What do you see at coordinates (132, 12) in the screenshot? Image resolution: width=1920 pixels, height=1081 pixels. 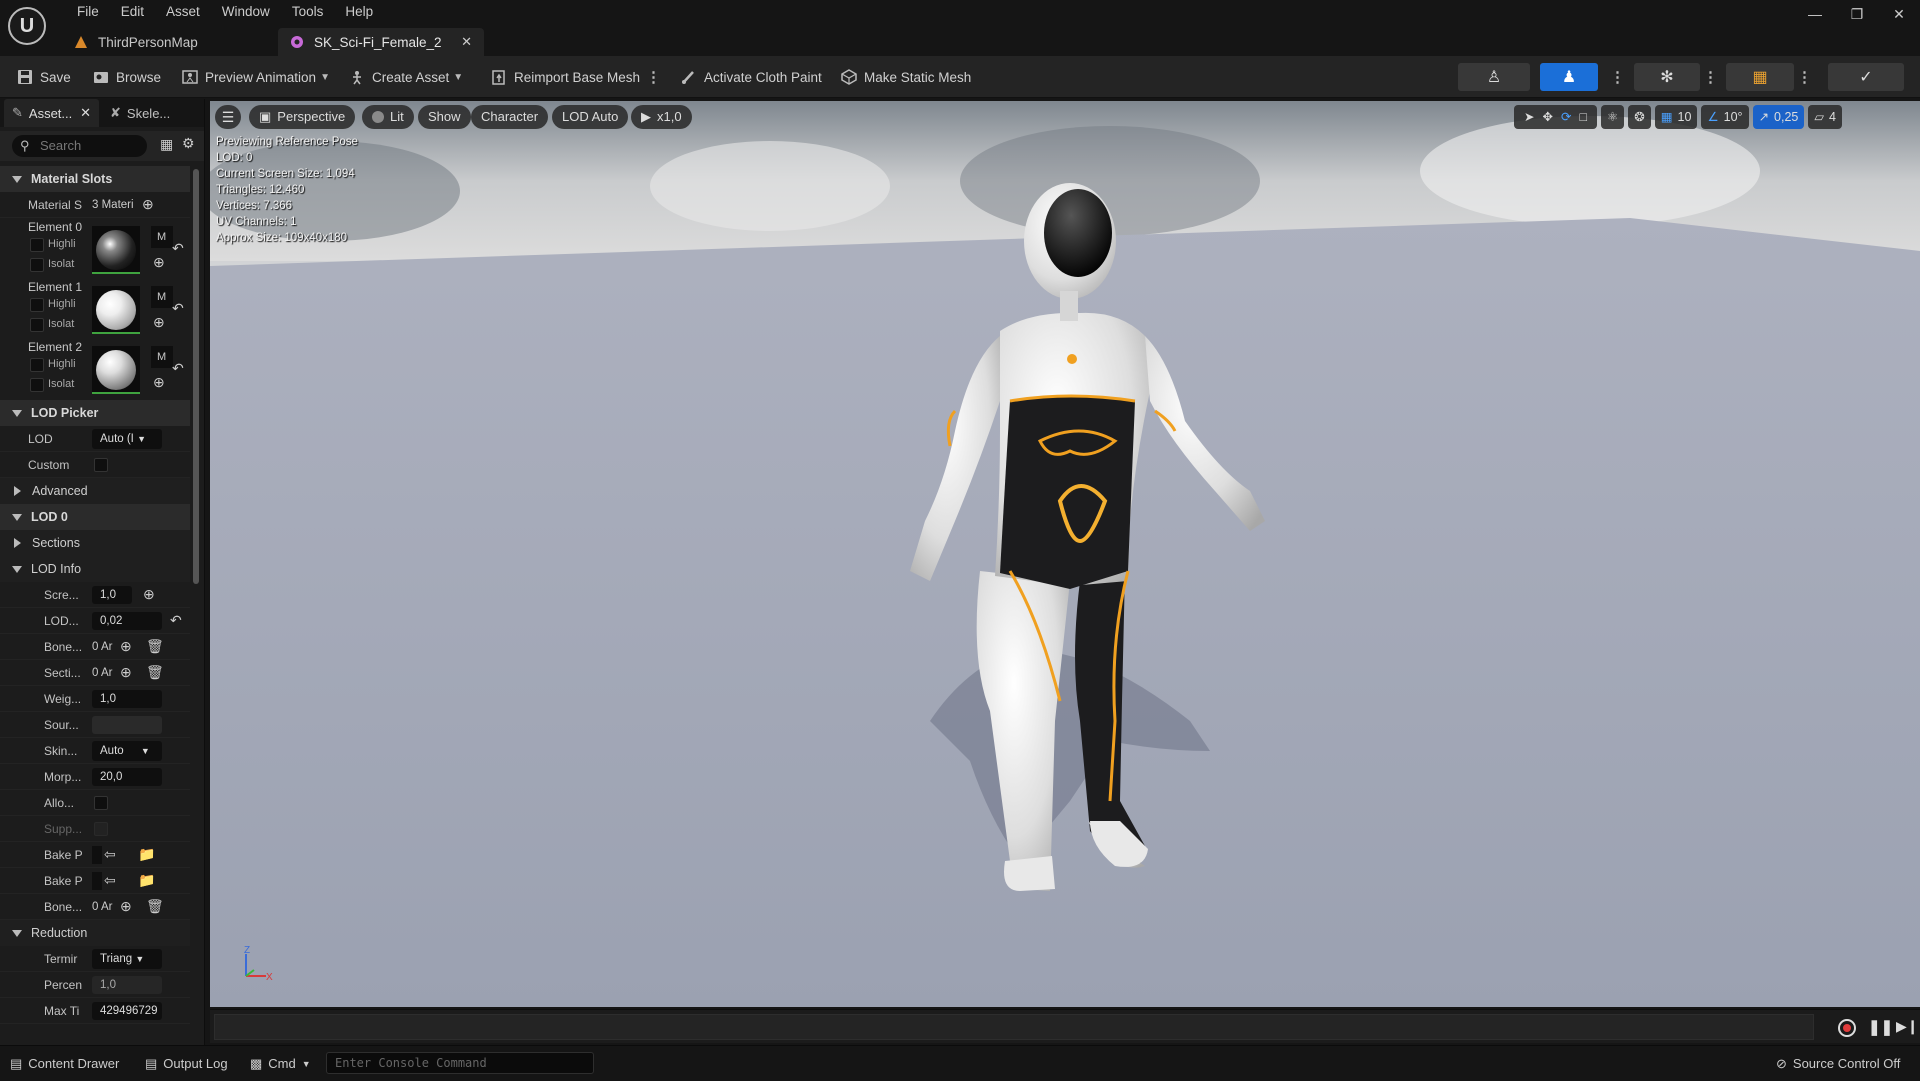 I see `menu-edit: Edit` at bounding box center [132, 12].